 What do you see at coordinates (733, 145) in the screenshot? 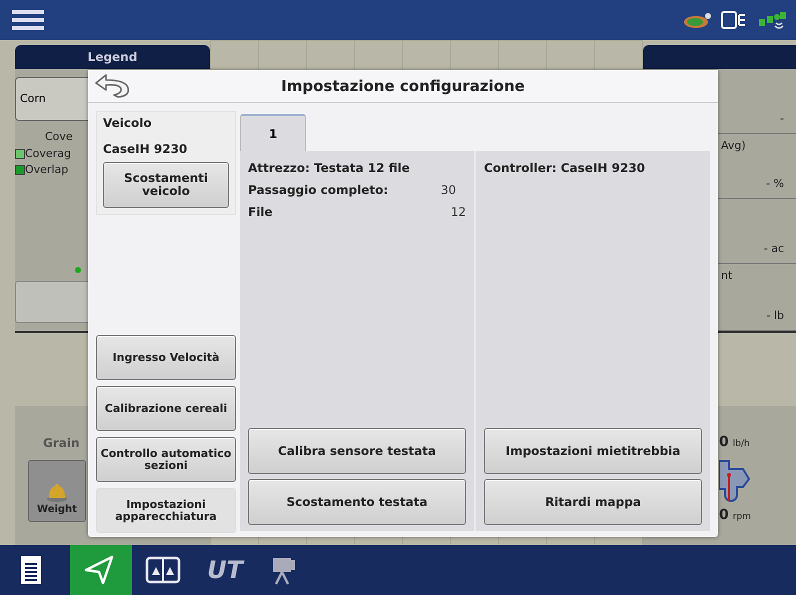
I see `row-label: Avg)` at bounding box center [733, 145].